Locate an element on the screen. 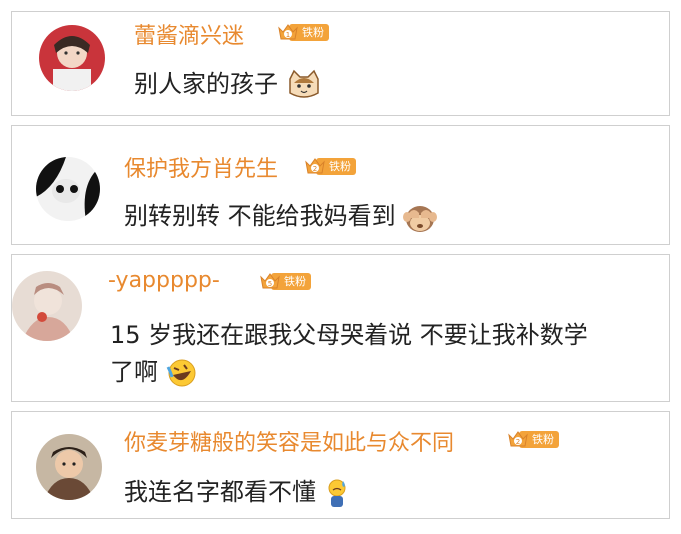 The height and width of the screenshot is (534, 681). username: 你麦芽糖般的笑容是如此与众不同 is located at coordinates (289, 441).